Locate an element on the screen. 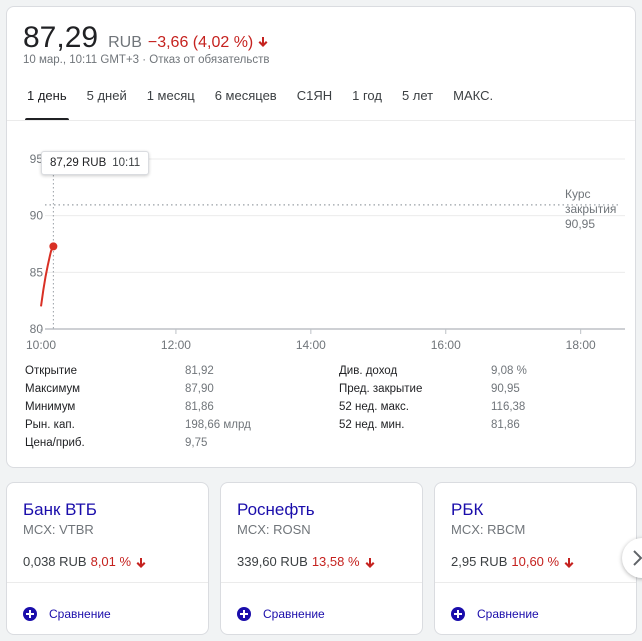  price-currency: RUB is located at coordinates (125, 42).